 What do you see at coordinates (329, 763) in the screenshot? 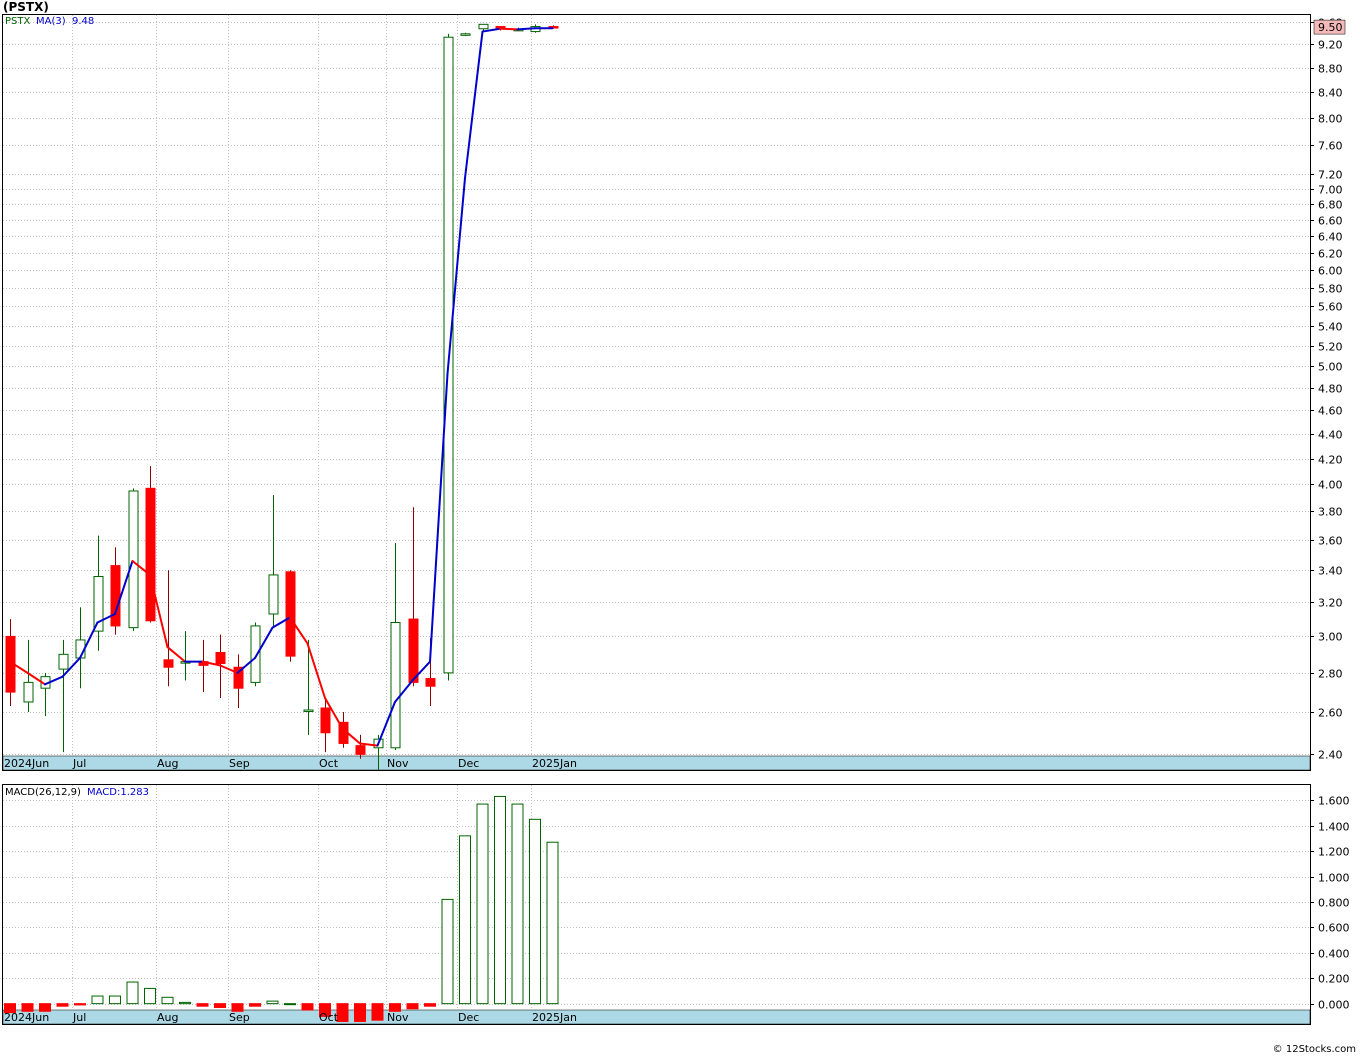
I see `price-month-label: Oct` at bounding box center [329, 763].